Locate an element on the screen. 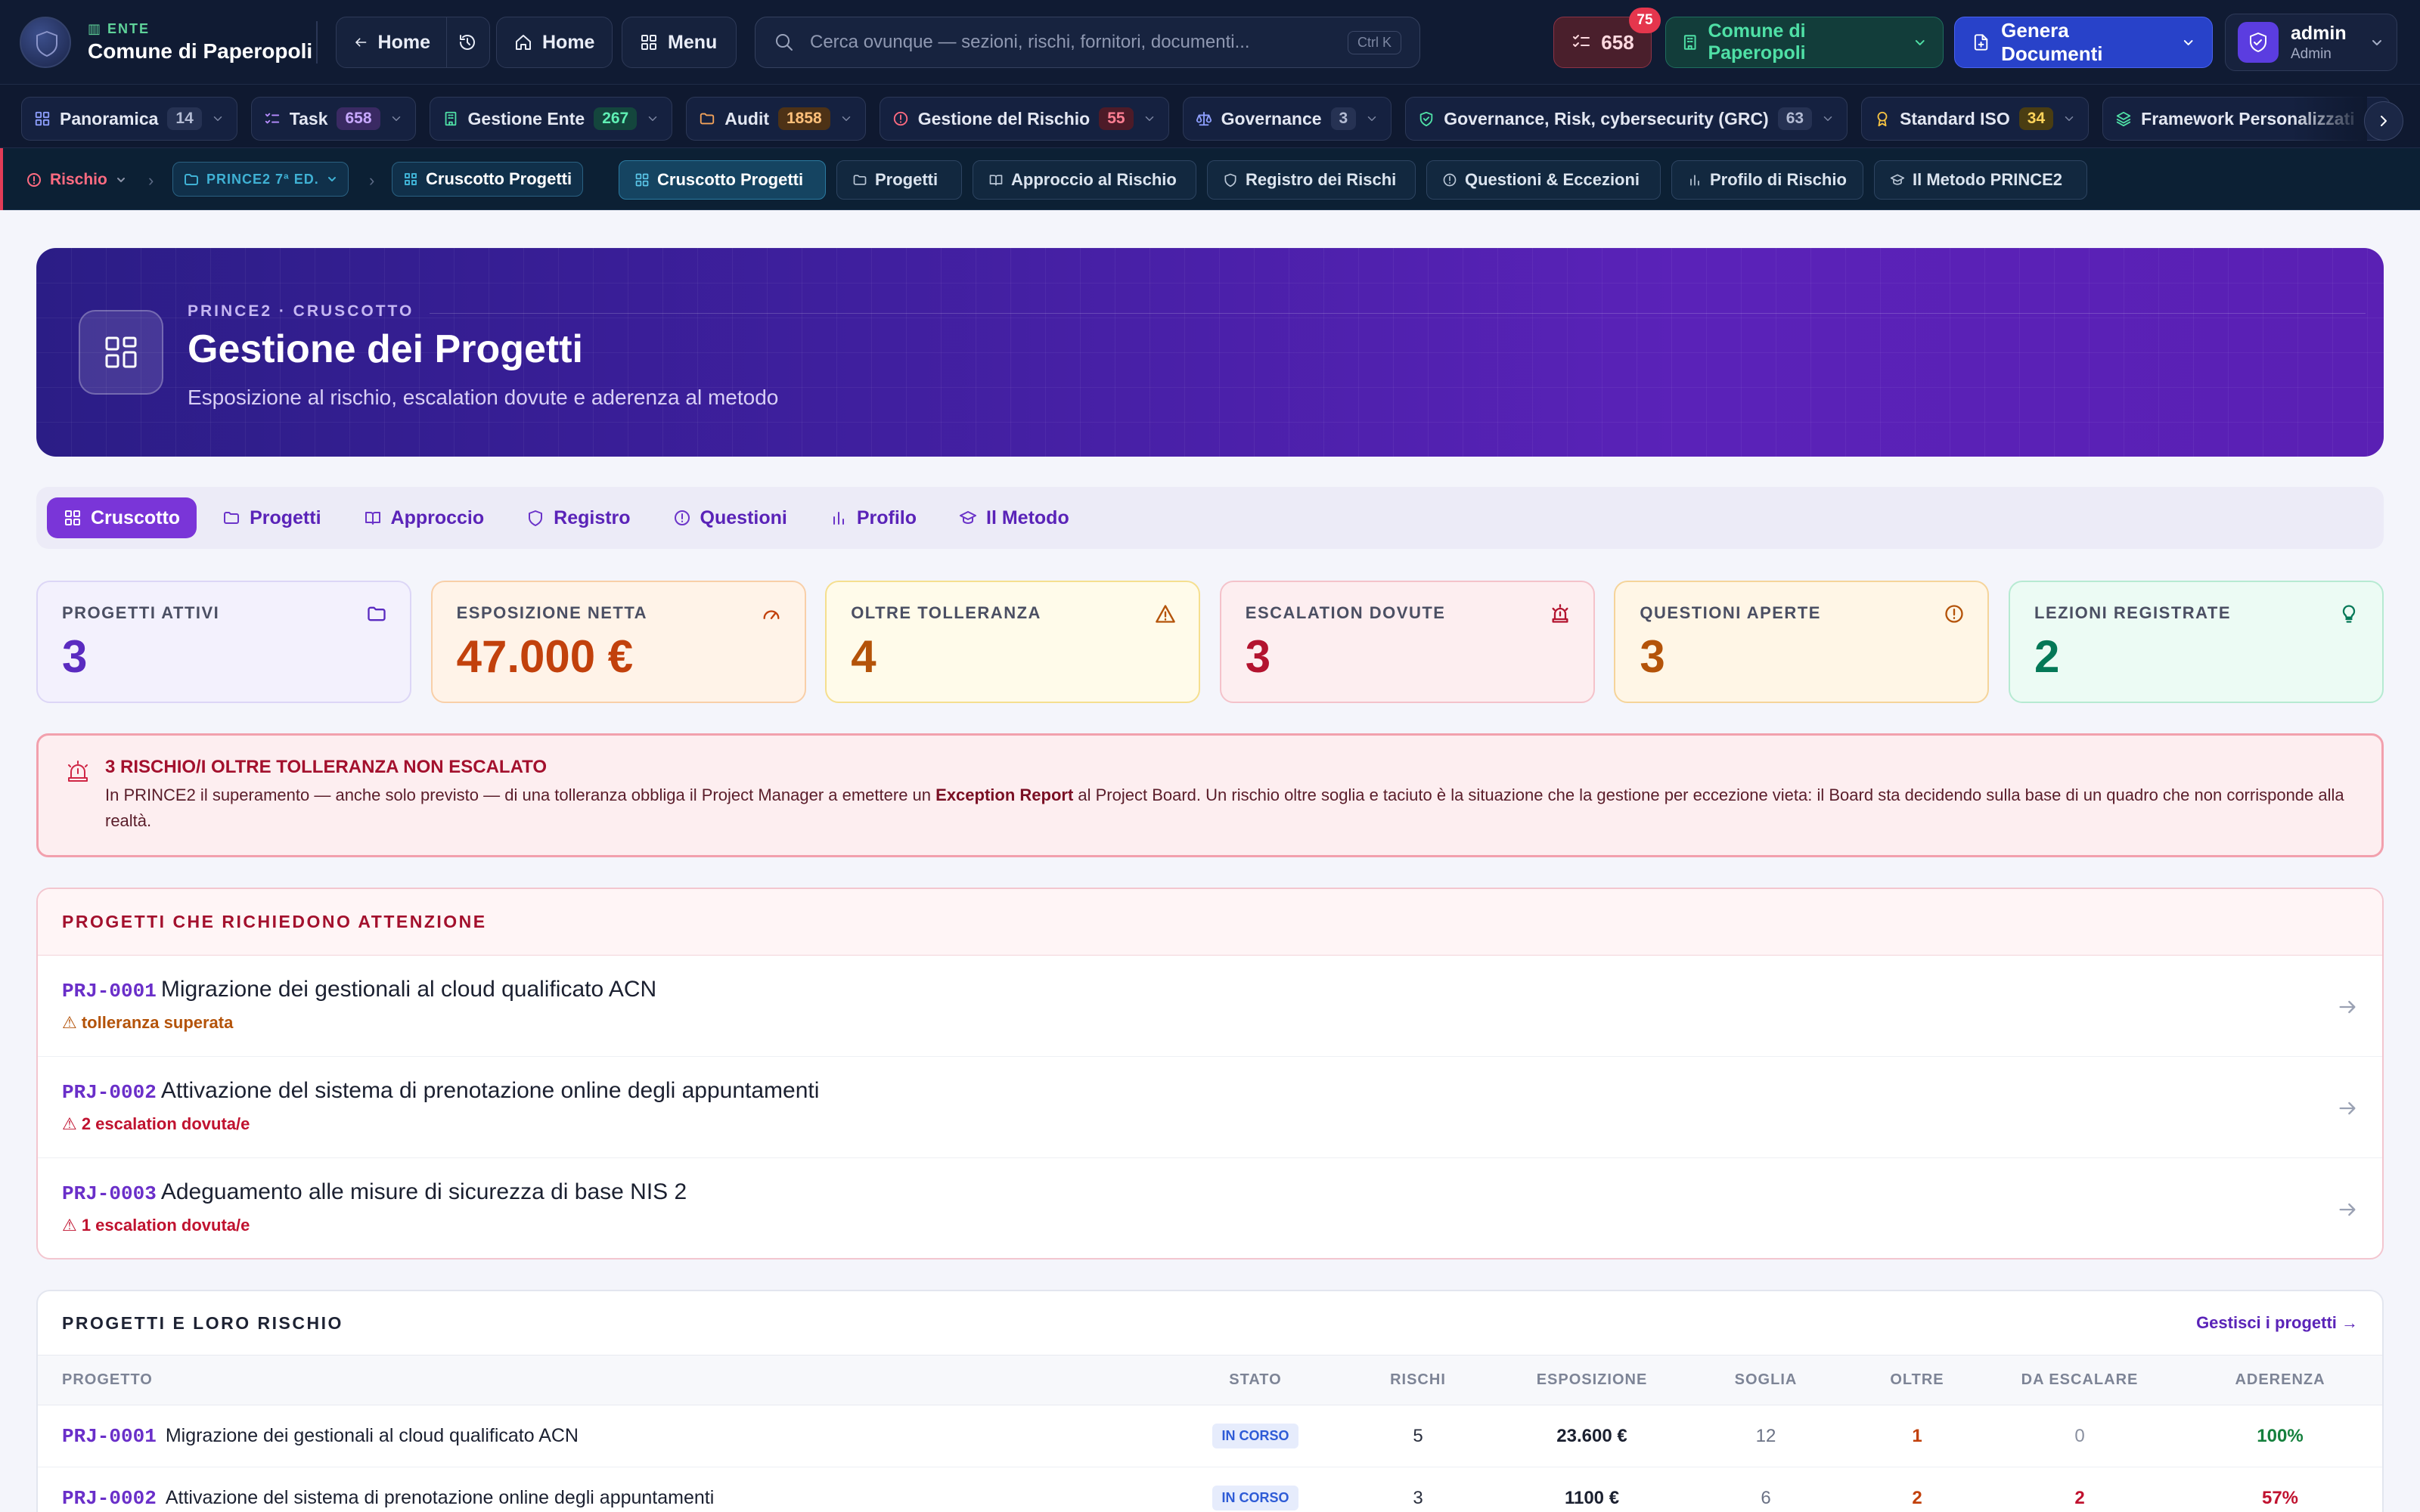 This screenshot has width=2420, height=1512. subnav-tab-label: Il Metodo PRINCE2 is located at coordinates (1988, 179).